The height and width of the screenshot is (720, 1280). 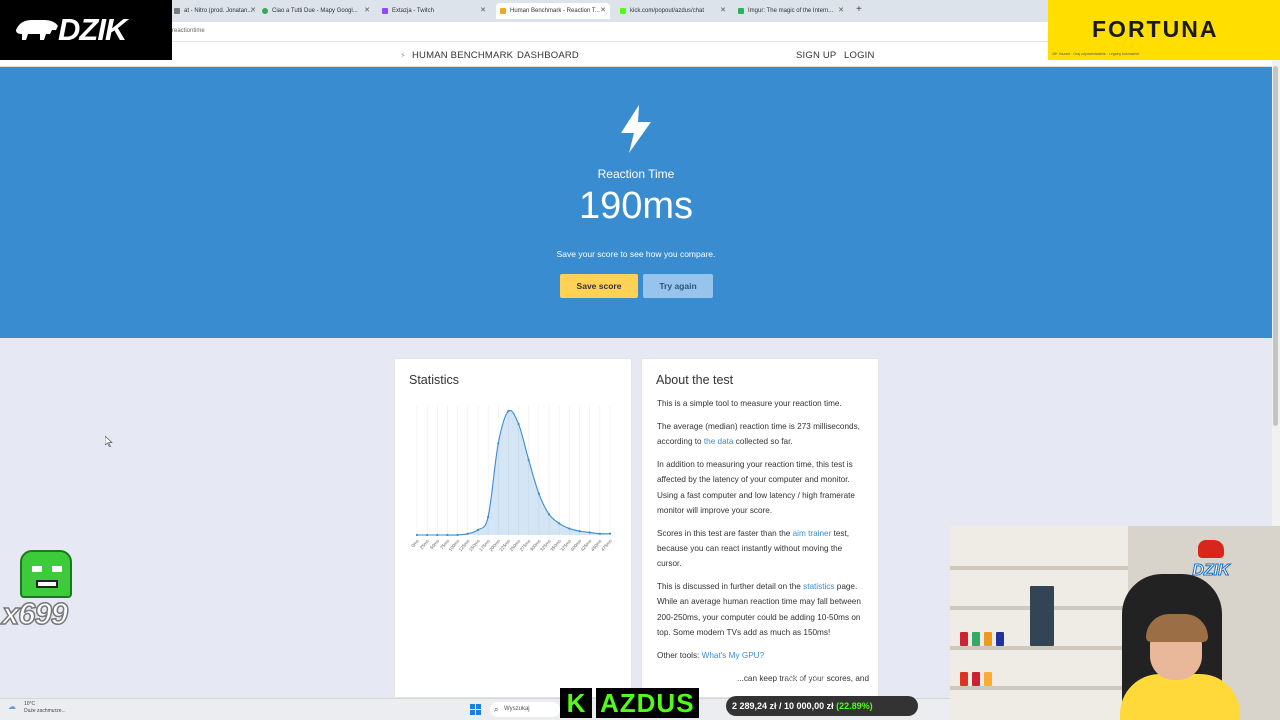 I want to click on browser-tab: Imgur: The magic of the Intern... ✕, so click(x=791, y=11).